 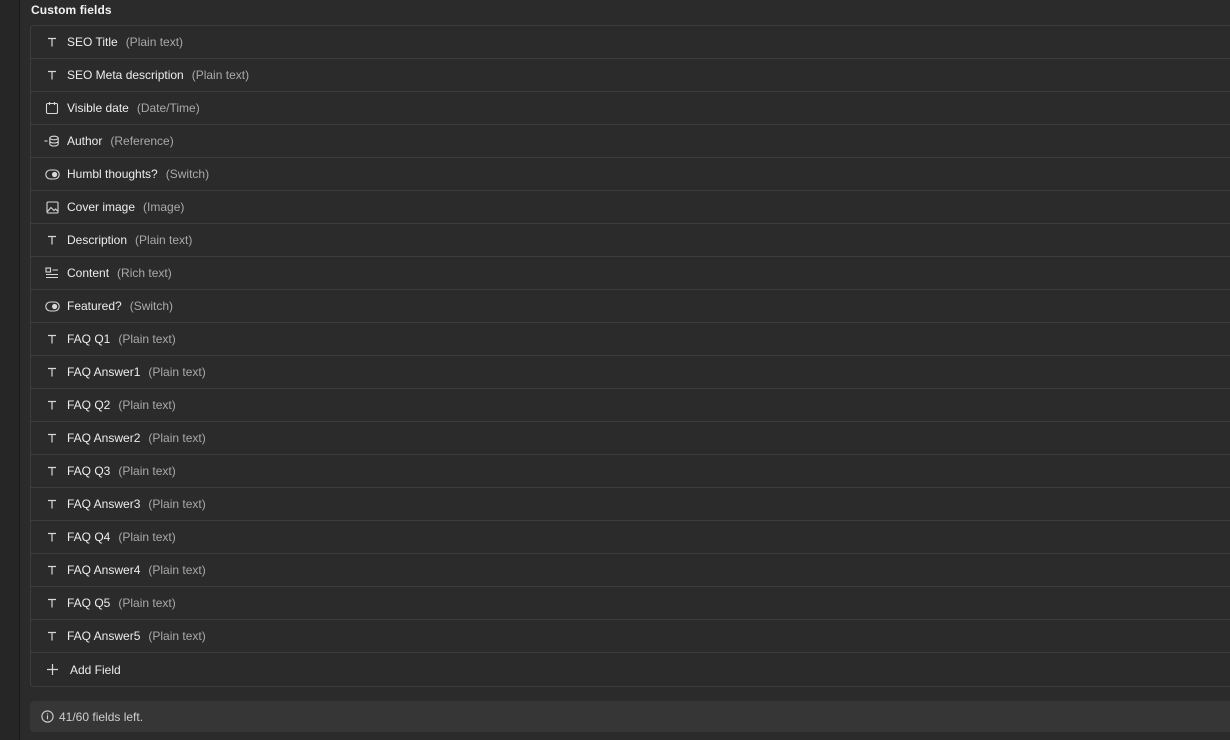 I want to click on field-row-seo-meta-description: SEO Meta description (Plain text), so click(x=630, y=75).